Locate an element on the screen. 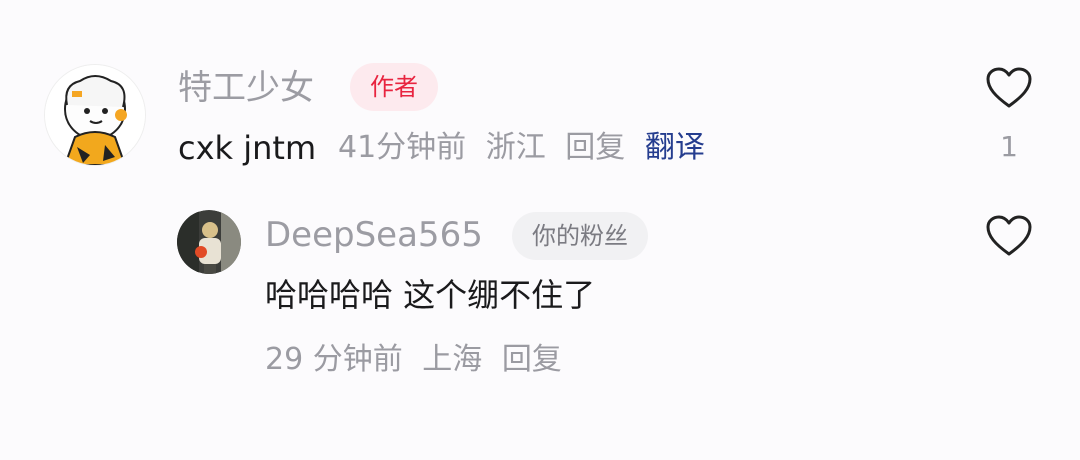  comment-reply-link: 回复 is located at coordinates (595, 147).